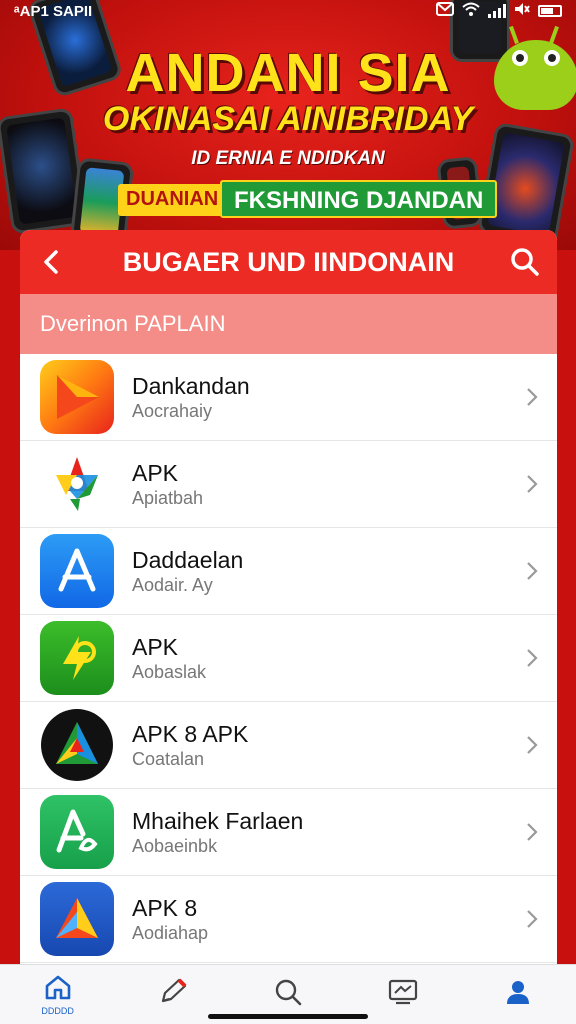 The height and width of the screenshot is (1024, 576). Describe the element at coordinates (172, 200) in the screenshot. I see `banner-tag-yellow: DUANIAN` at that location.